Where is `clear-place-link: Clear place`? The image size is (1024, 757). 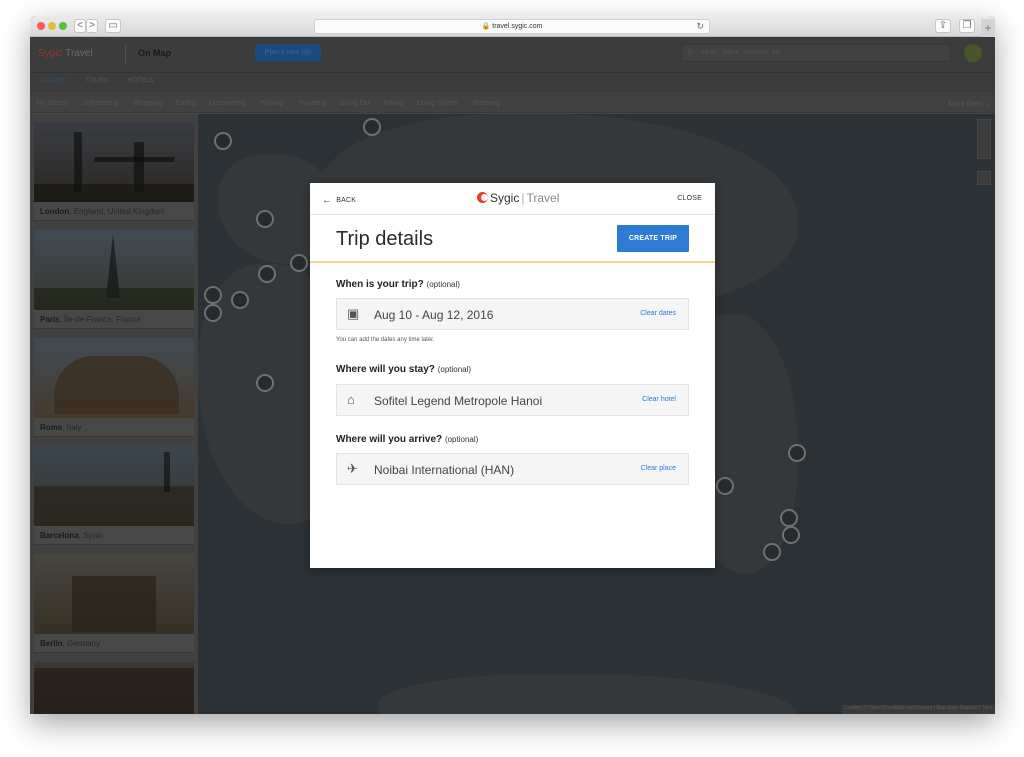 clear-place-link: Clear place is located at coordinates (658, 468).